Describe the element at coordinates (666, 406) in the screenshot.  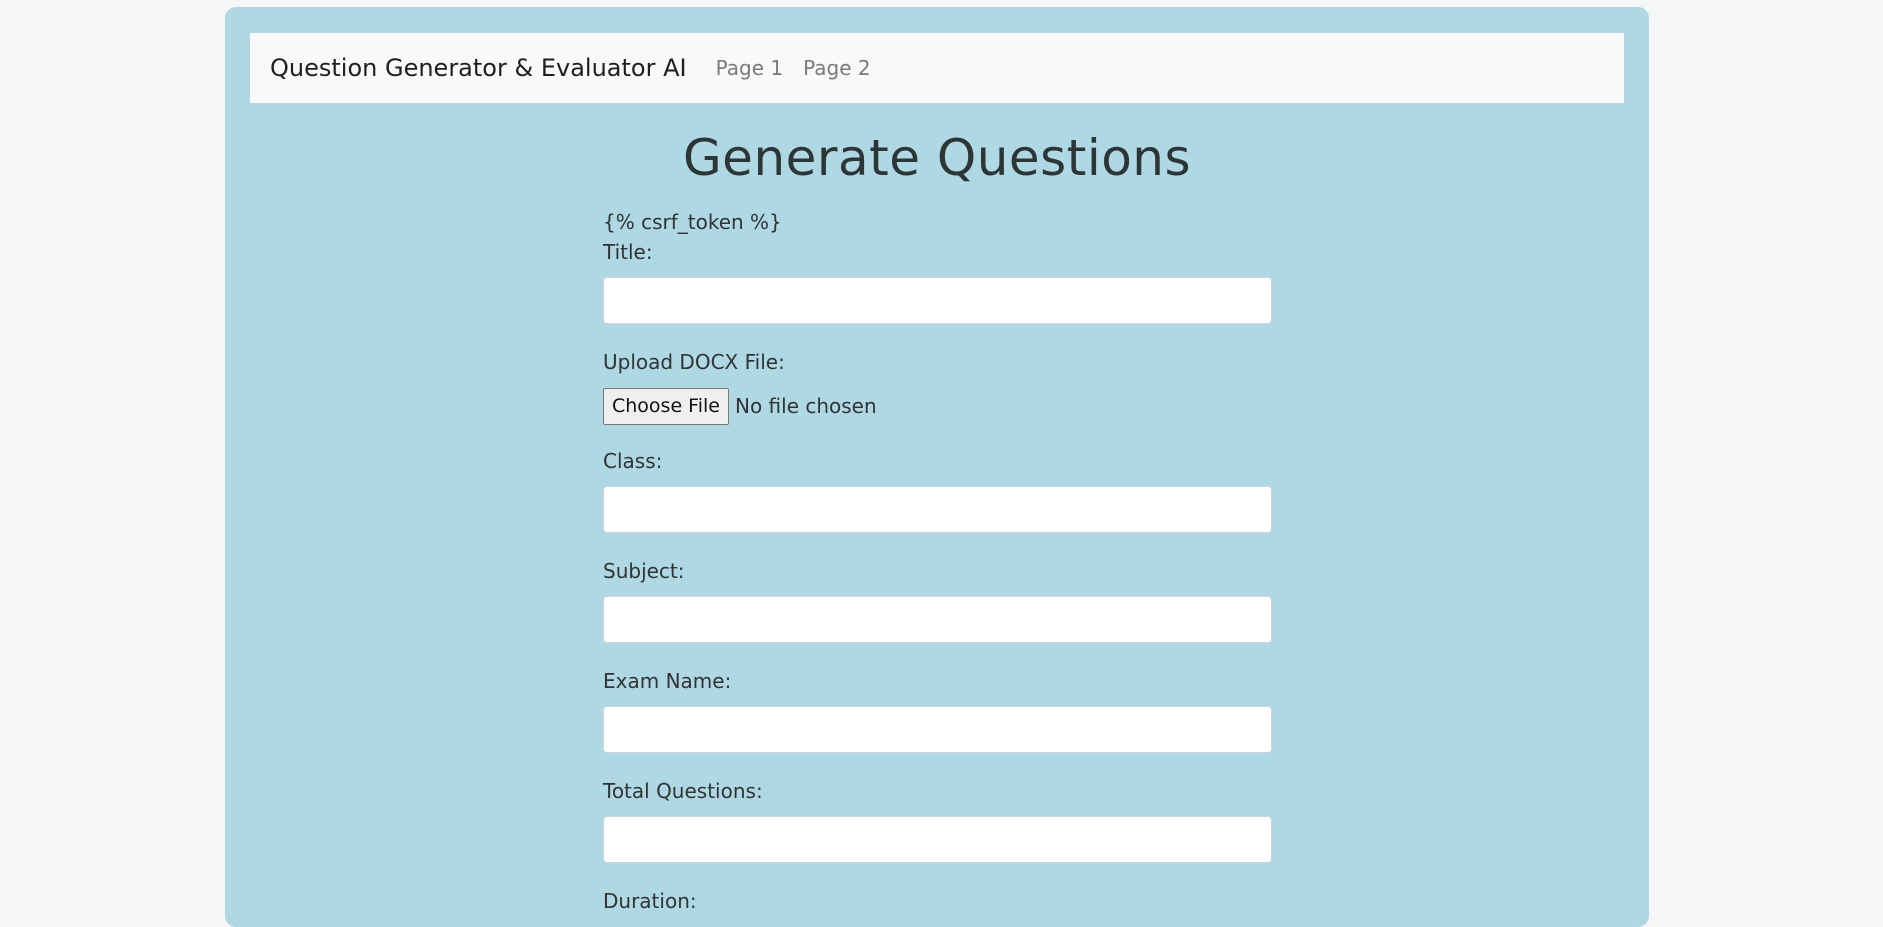
I see `choose-file-button: Choose File` at that location.